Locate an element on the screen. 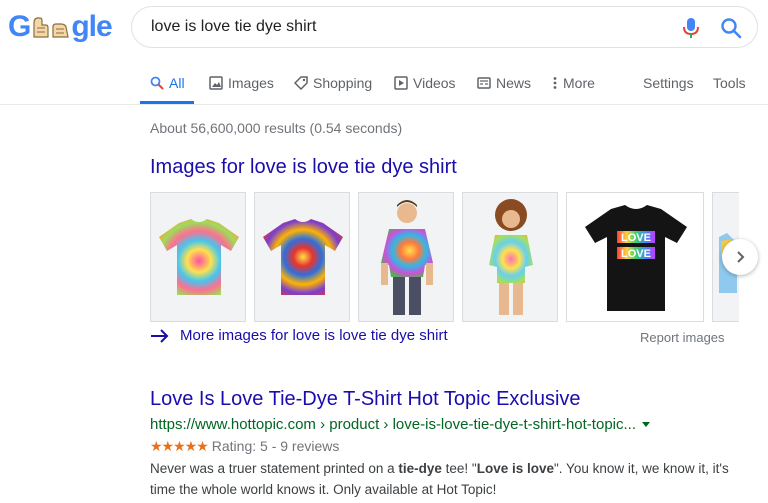  search-button is located at coordinates (731, 28).